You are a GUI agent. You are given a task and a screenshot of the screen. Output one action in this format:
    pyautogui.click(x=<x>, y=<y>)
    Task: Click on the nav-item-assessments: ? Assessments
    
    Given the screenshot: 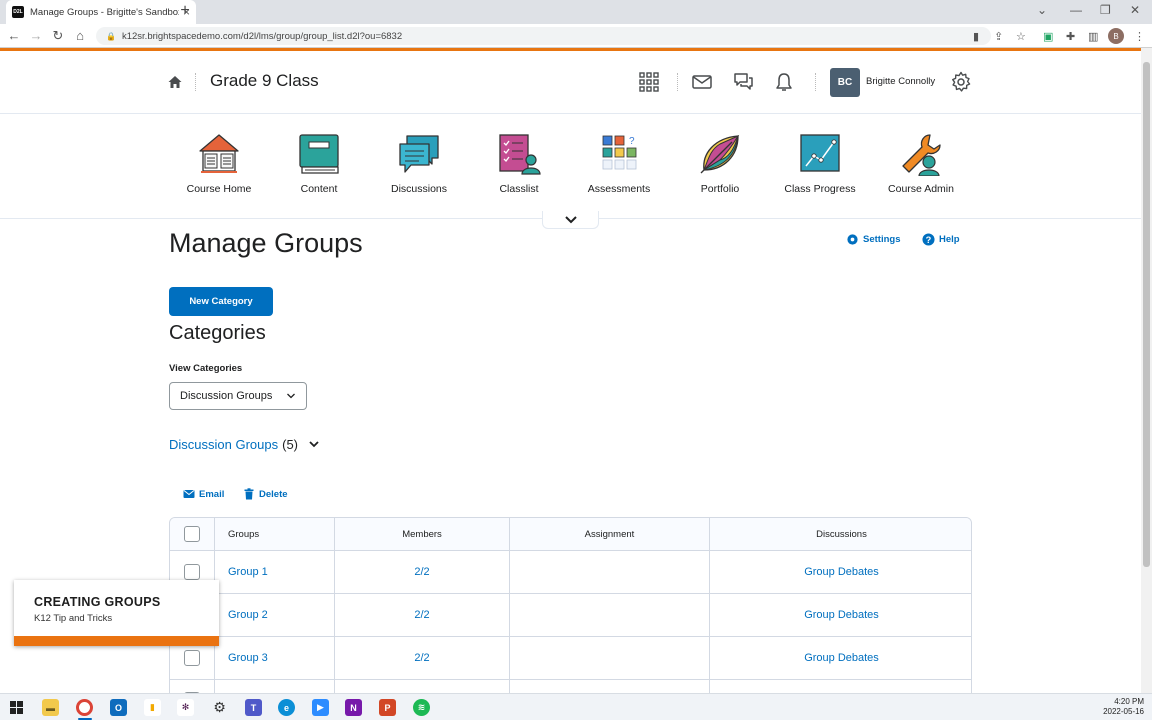 What is the action you would take?
    pyautogui.click(x=619, y=163)
    